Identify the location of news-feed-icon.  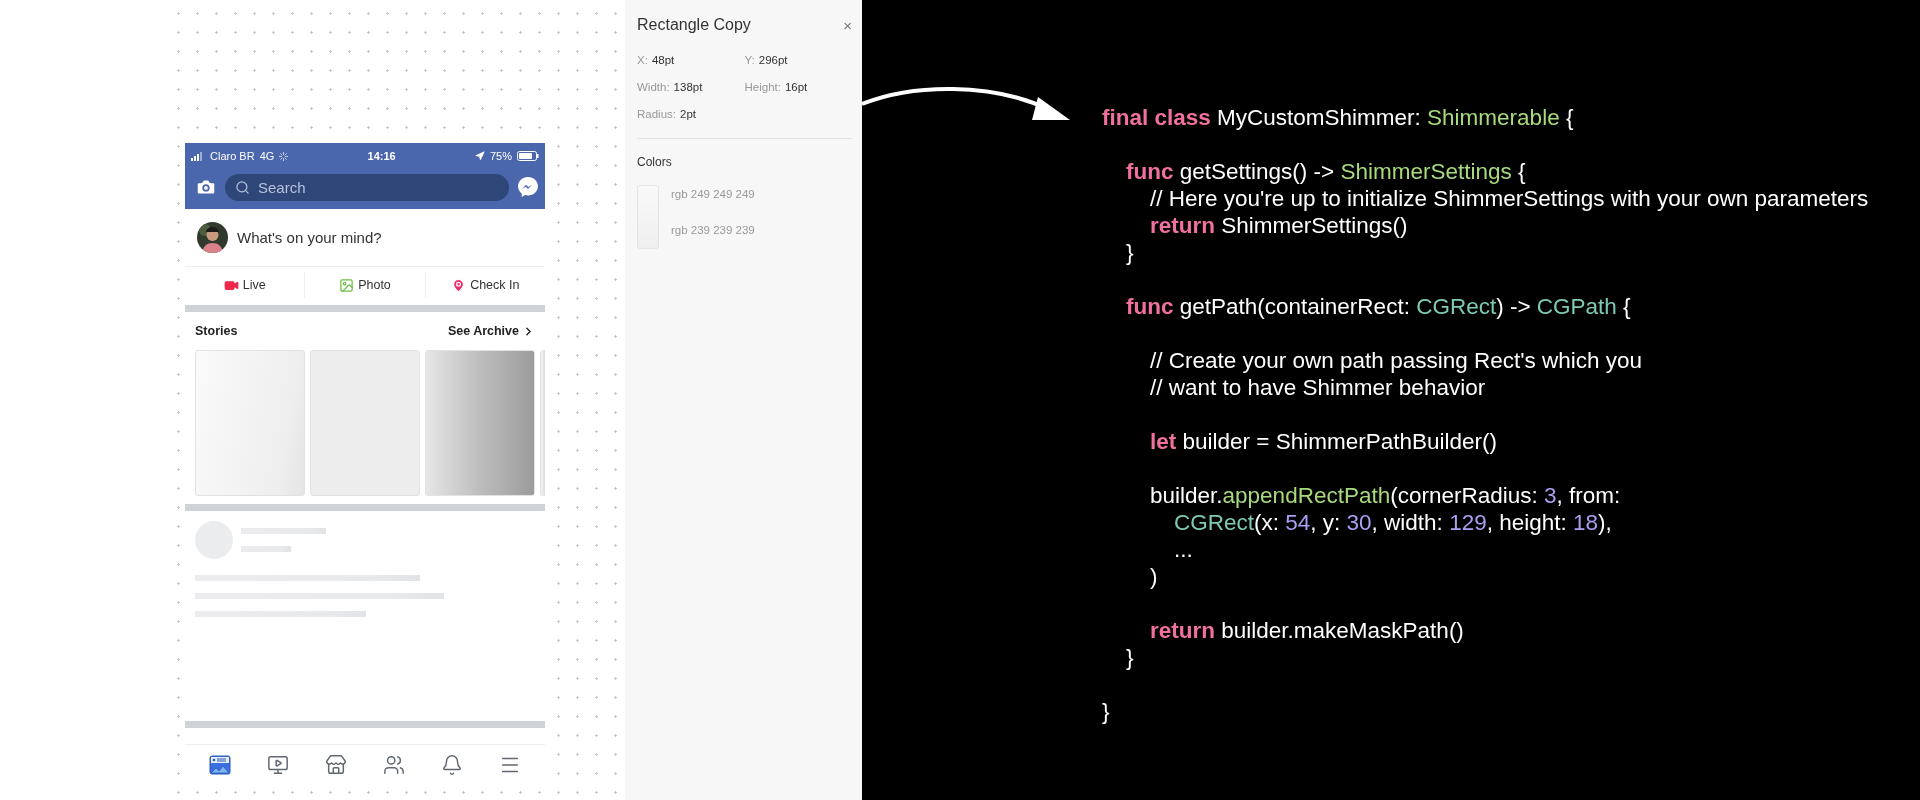
(220, 765).